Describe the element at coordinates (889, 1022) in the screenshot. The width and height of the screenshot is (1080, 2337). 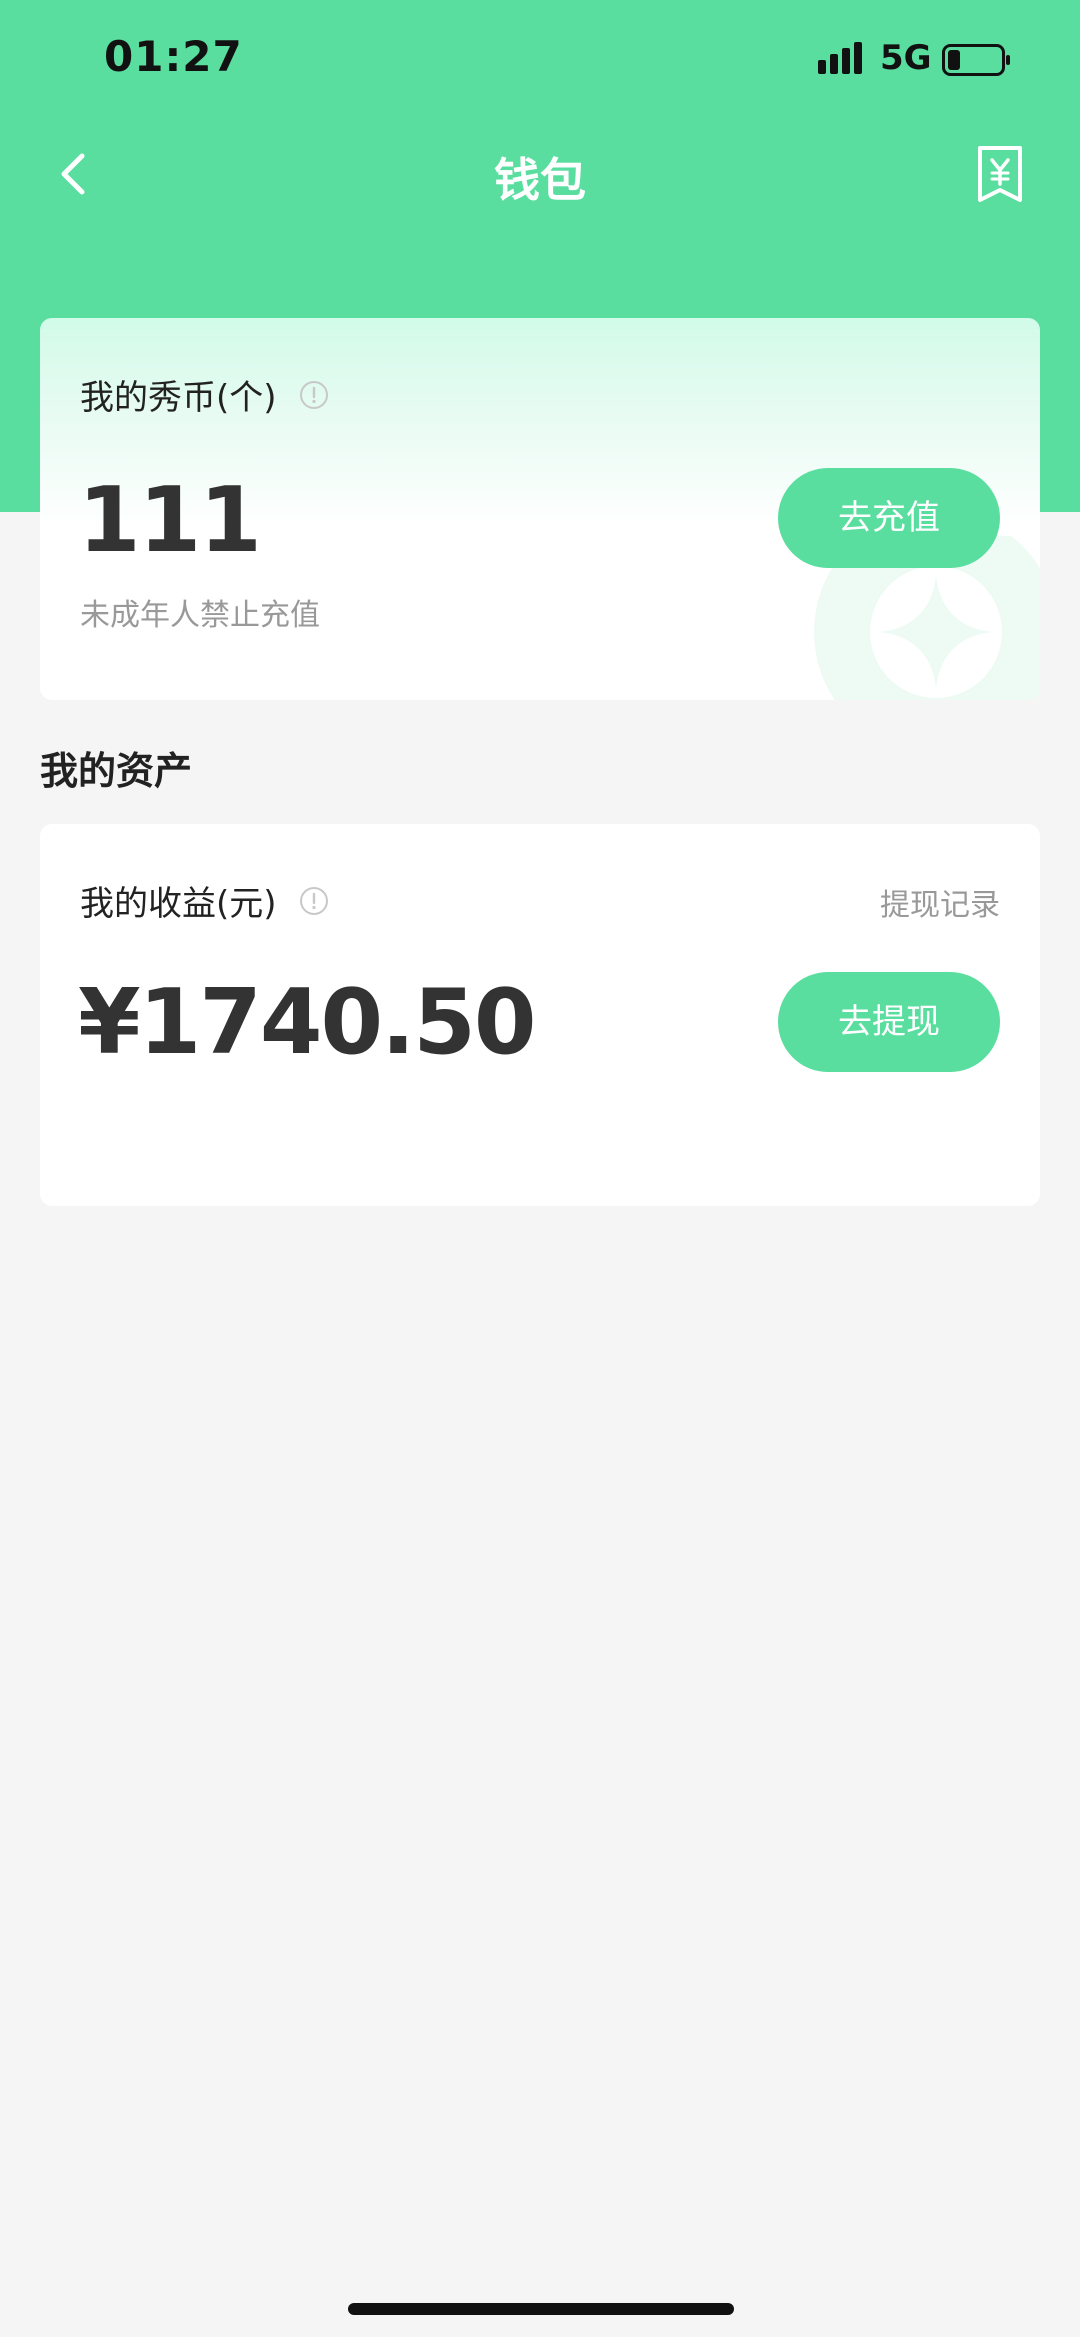
I see `withdraw-button: 去提现` at that location.